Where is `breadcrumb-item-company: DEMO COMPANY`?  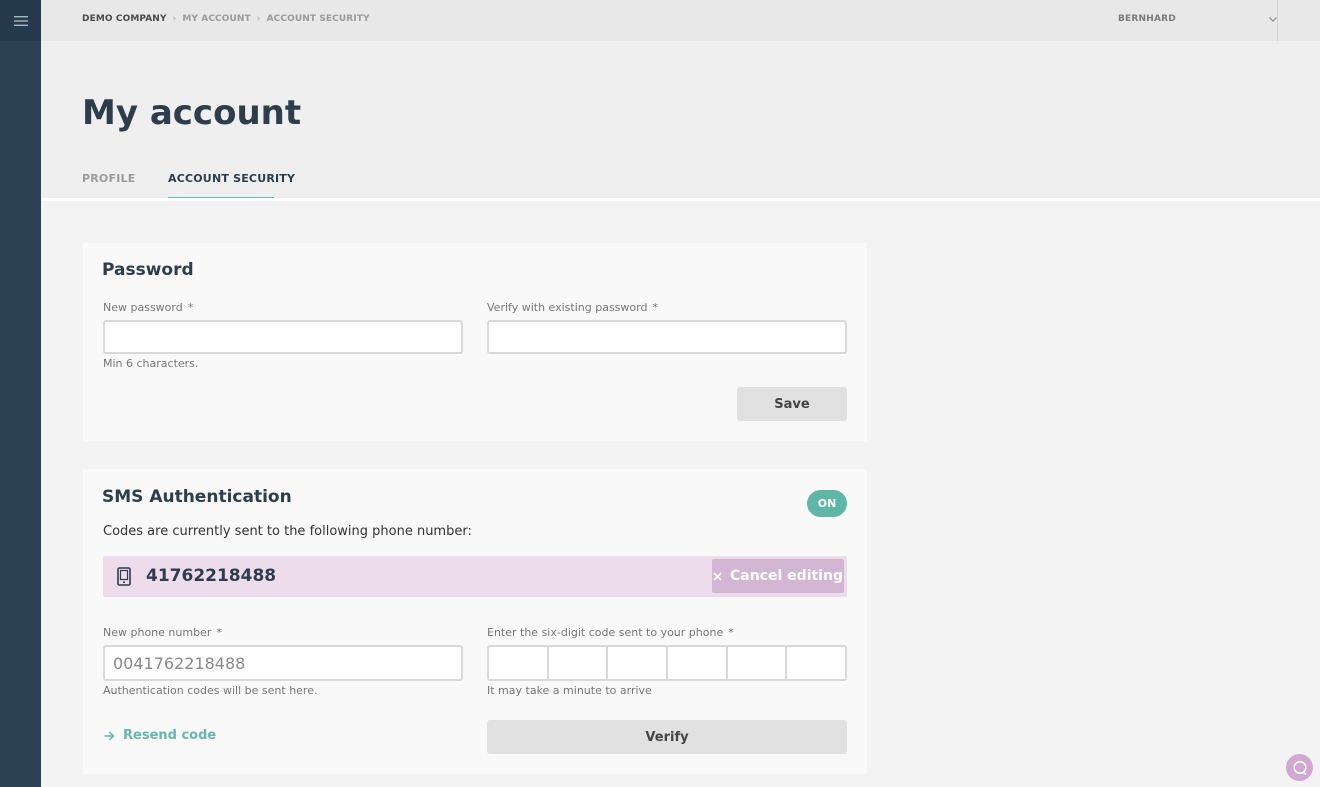
breadcrumb-item-company: DEMO COMPANY is located at coordinates (124, 19).